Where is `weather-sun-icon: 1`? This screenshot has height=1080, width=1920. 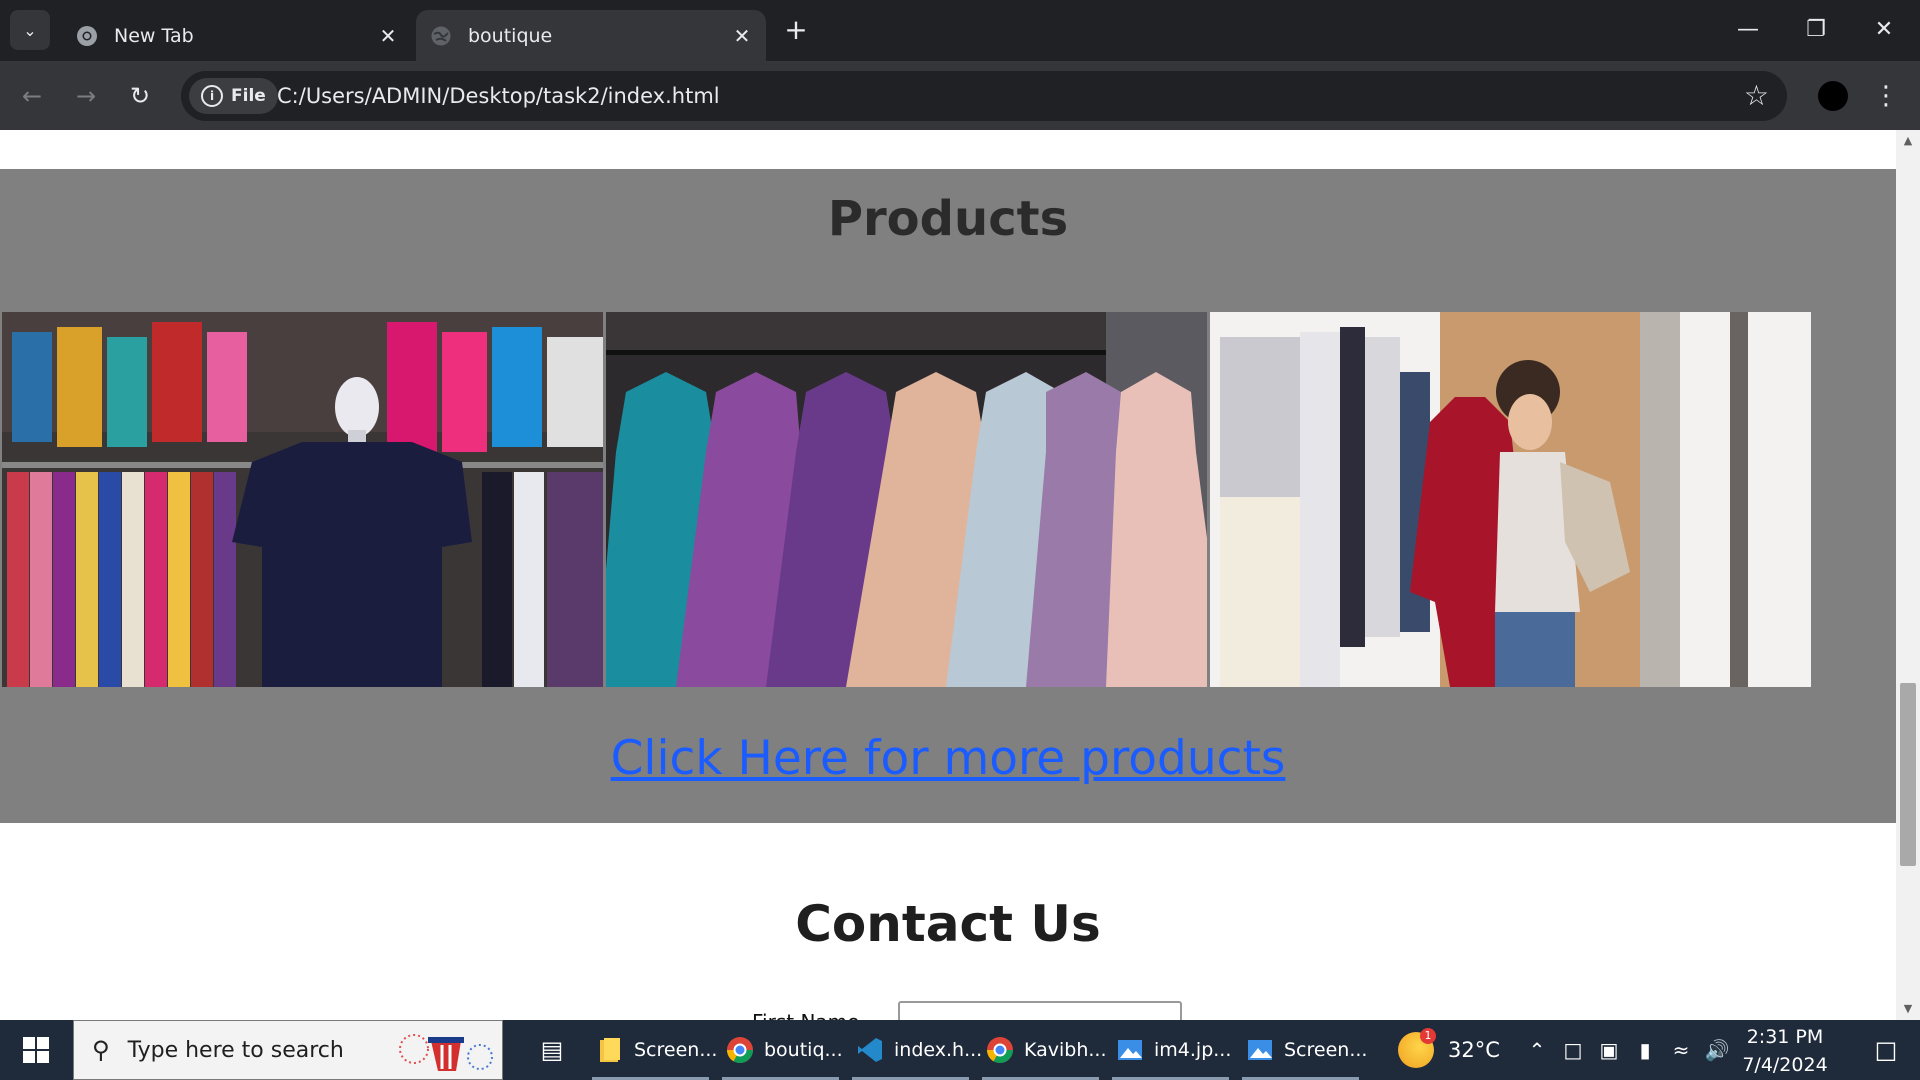
weather-sun-icon: 1 is located at coordinates (1417, 1048).